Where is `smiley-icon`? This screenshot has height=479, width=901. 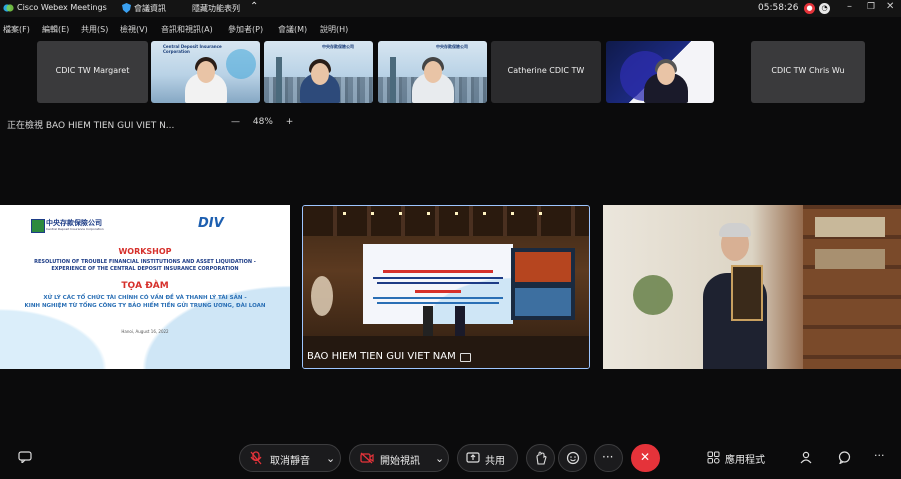 smiley-icon is located at coordinates (573, 459).